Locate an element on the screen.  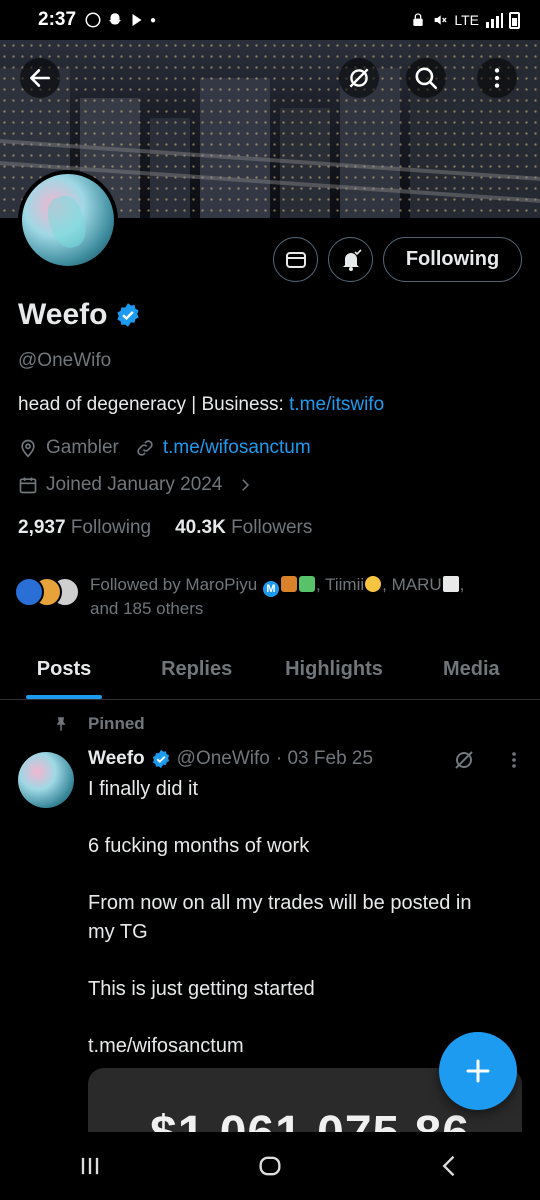
profile-tabs: Posts Replies Highlights Media is located at coordinates (270, 670).